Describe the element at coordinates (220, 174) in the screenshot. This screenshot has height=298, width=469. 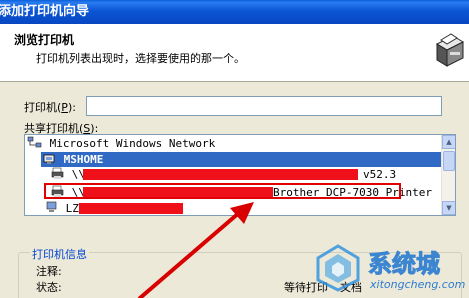
I see `redaction-bar` at that location.